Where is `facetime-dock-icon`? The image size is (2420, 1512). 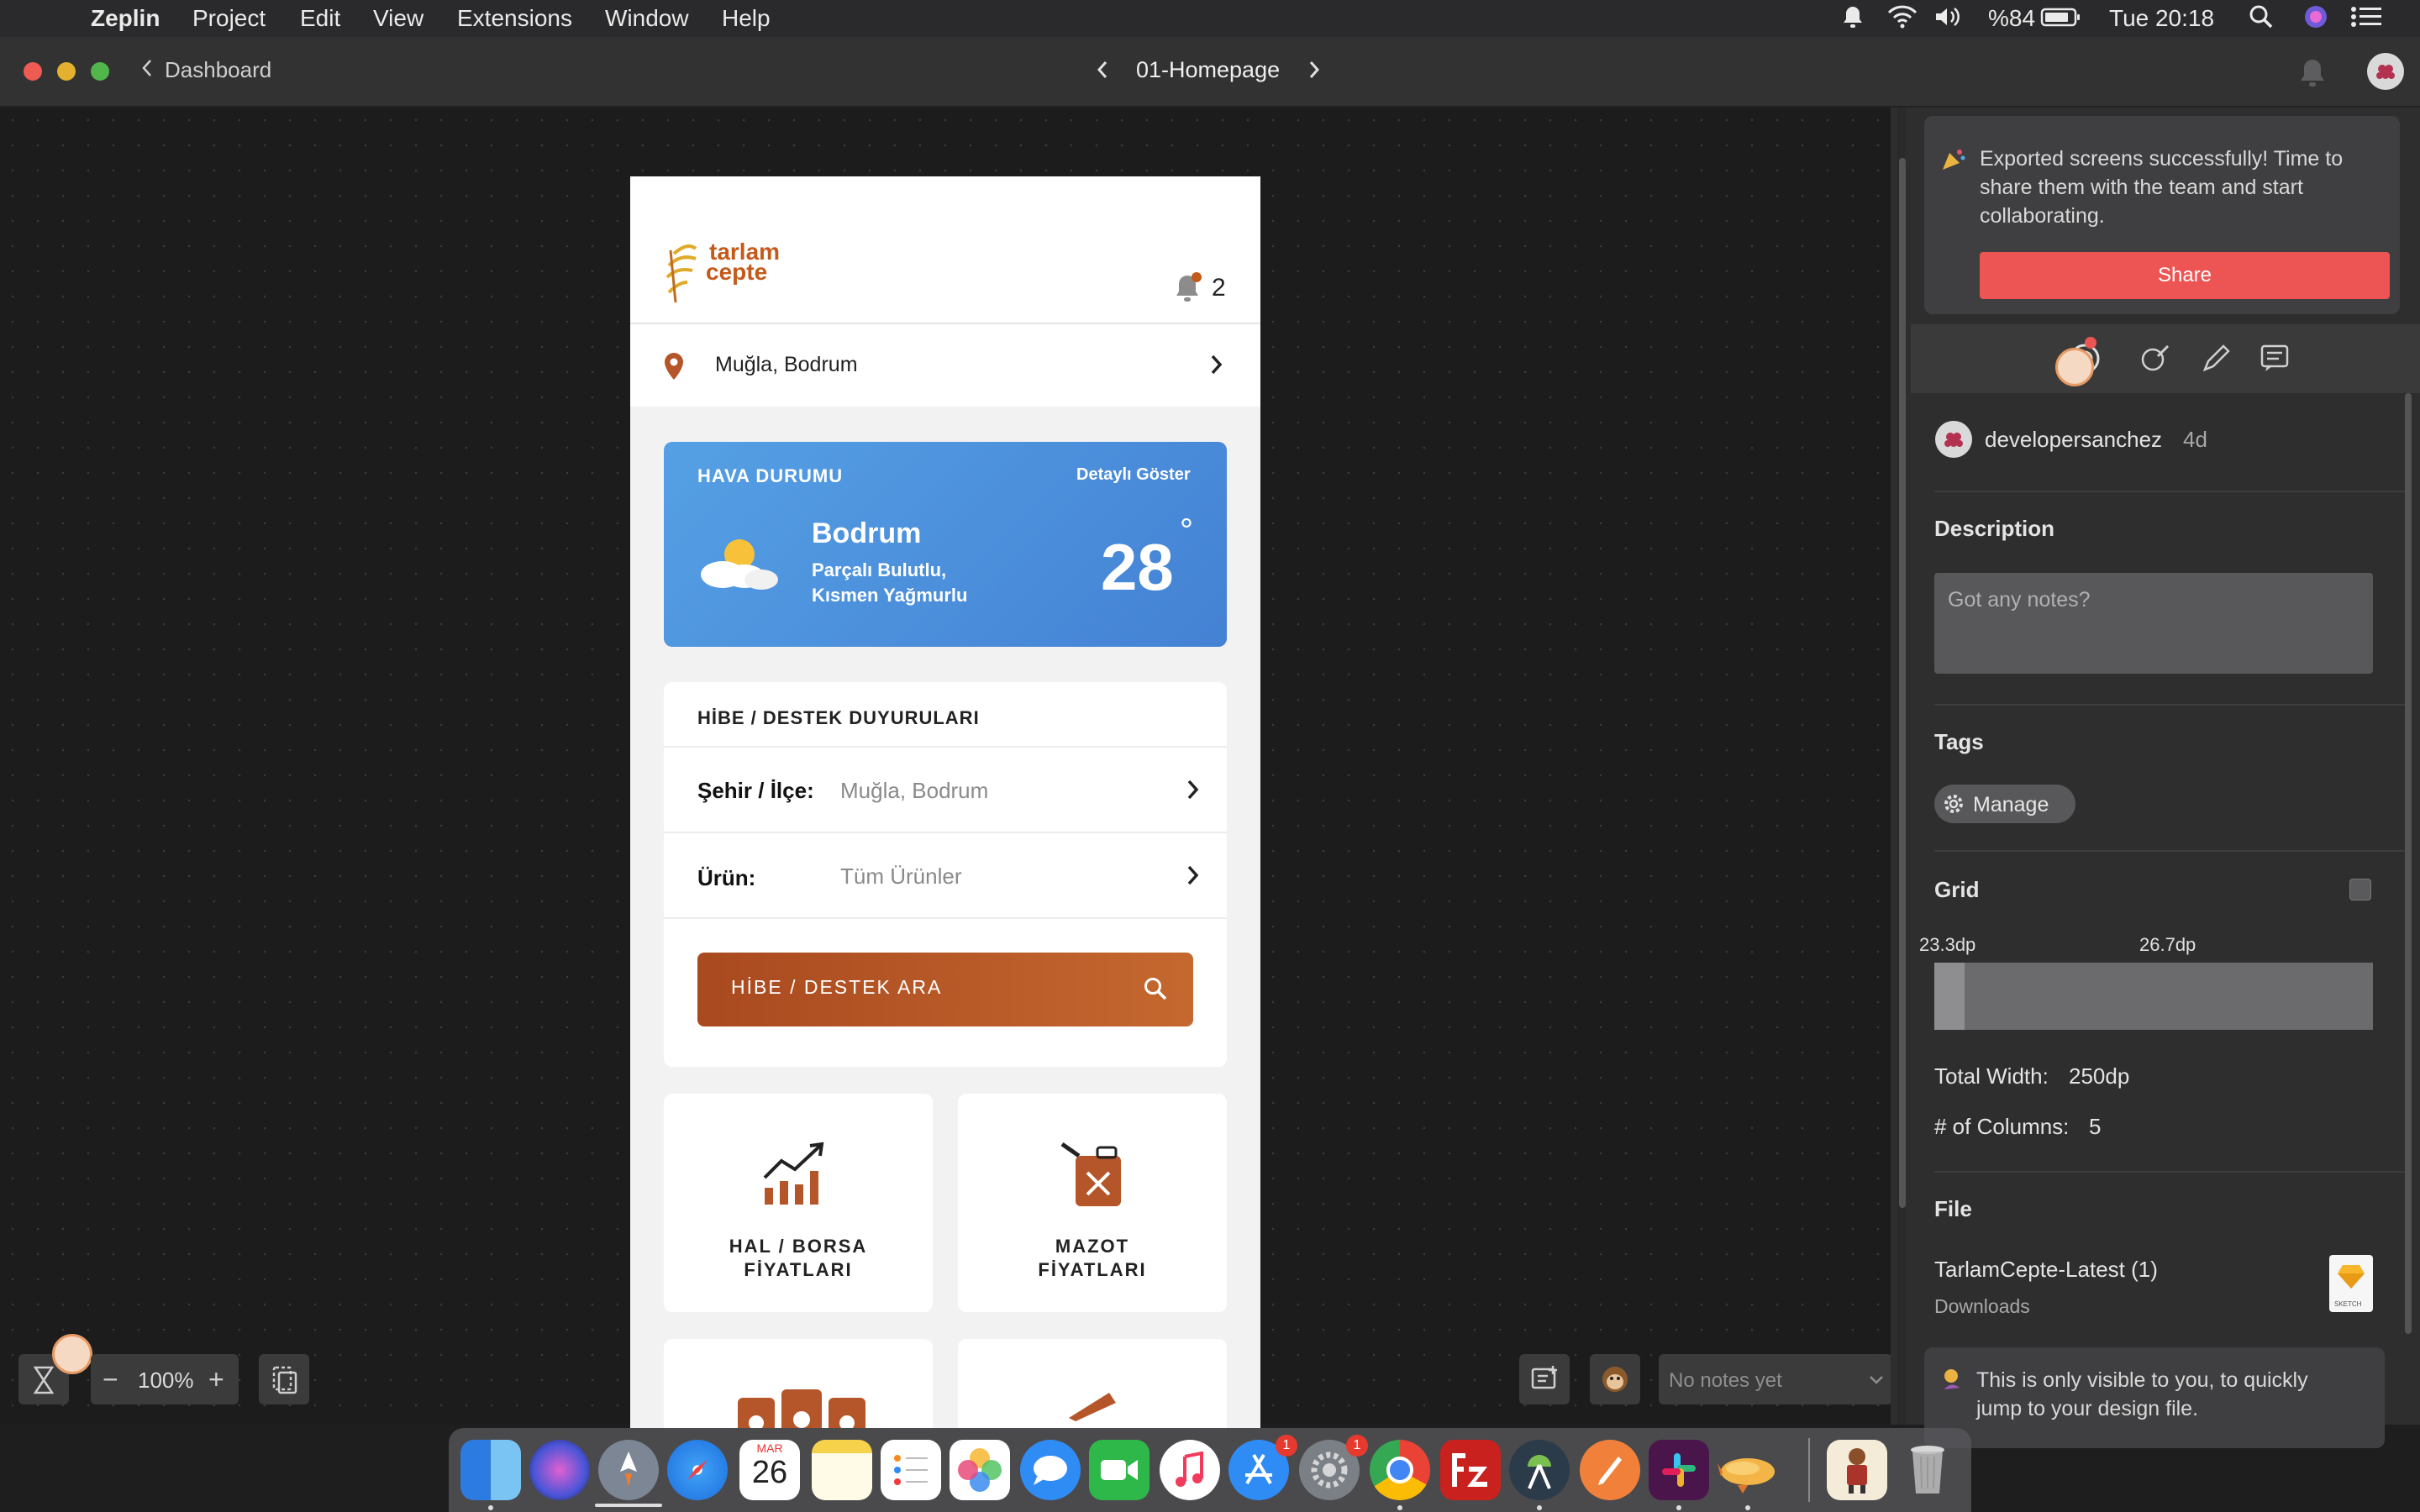
facetime-dock-icon is located at coordinates (1119, 1470).